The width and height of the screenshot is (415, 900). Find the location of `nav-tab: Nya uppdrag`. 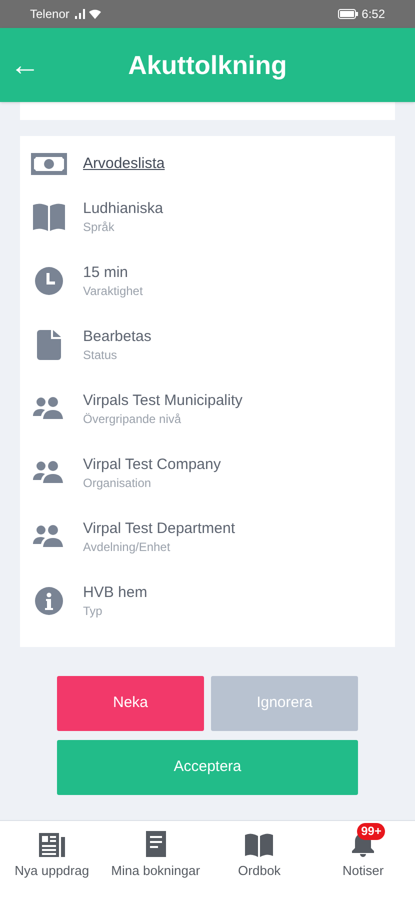

nav-tab: Nya uppdrag is located at coordinates (52, 850).